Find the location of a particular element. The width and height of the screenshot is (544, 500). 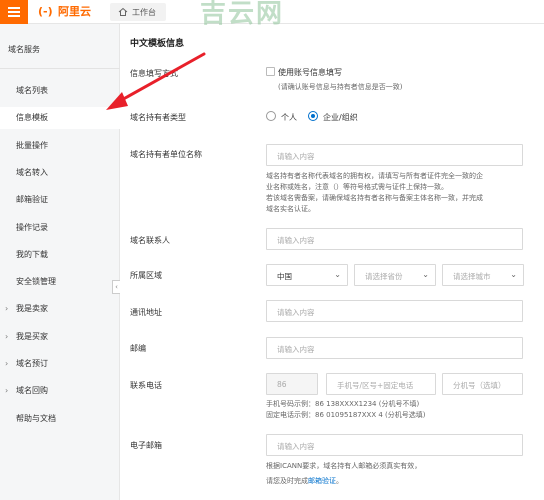

org-name-help-4: 域名实名认证。 is located at coordinates (290, 209).